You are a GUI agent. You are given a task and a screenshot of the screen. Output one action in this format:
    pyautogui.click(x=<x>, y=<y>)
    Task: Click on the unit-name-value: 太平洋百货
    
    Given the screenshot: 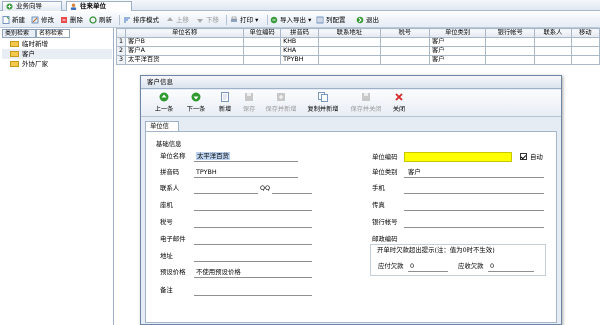 What is the action you would take?
    pyautogui.click(x=213, y=156)
    